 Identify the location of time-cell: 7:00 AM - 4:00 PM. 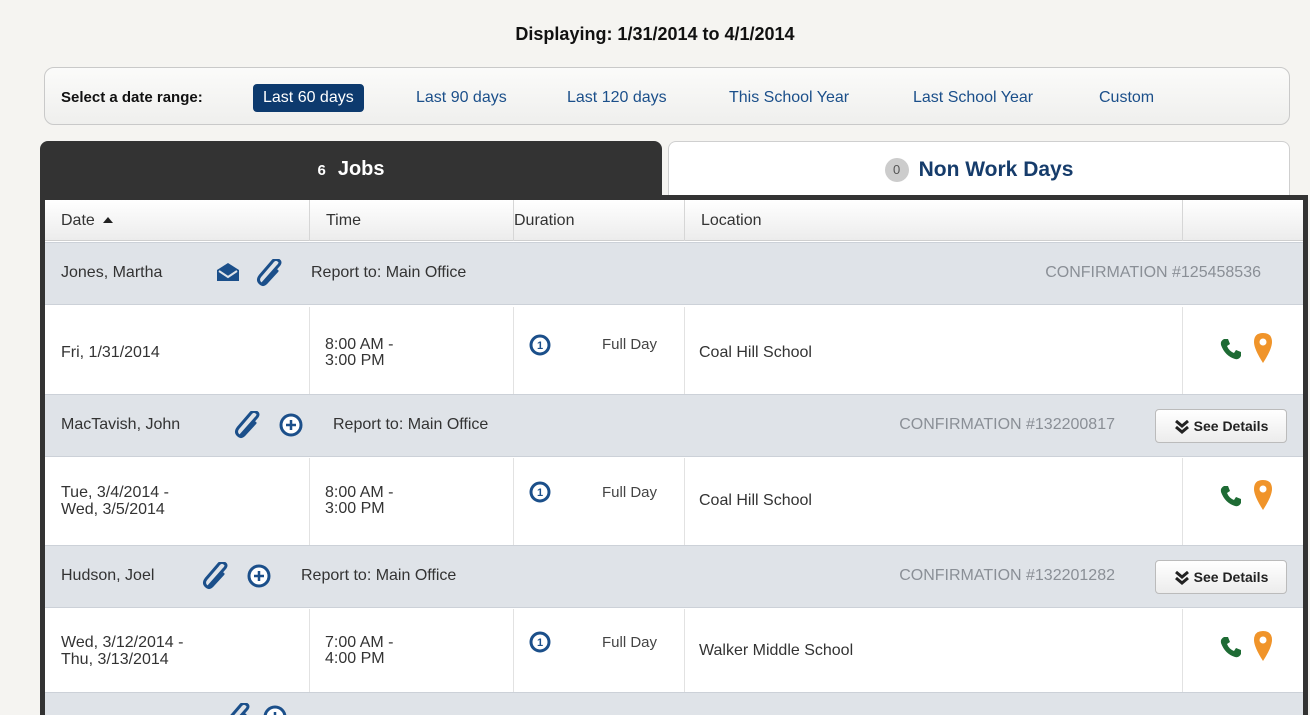
(412, 652).